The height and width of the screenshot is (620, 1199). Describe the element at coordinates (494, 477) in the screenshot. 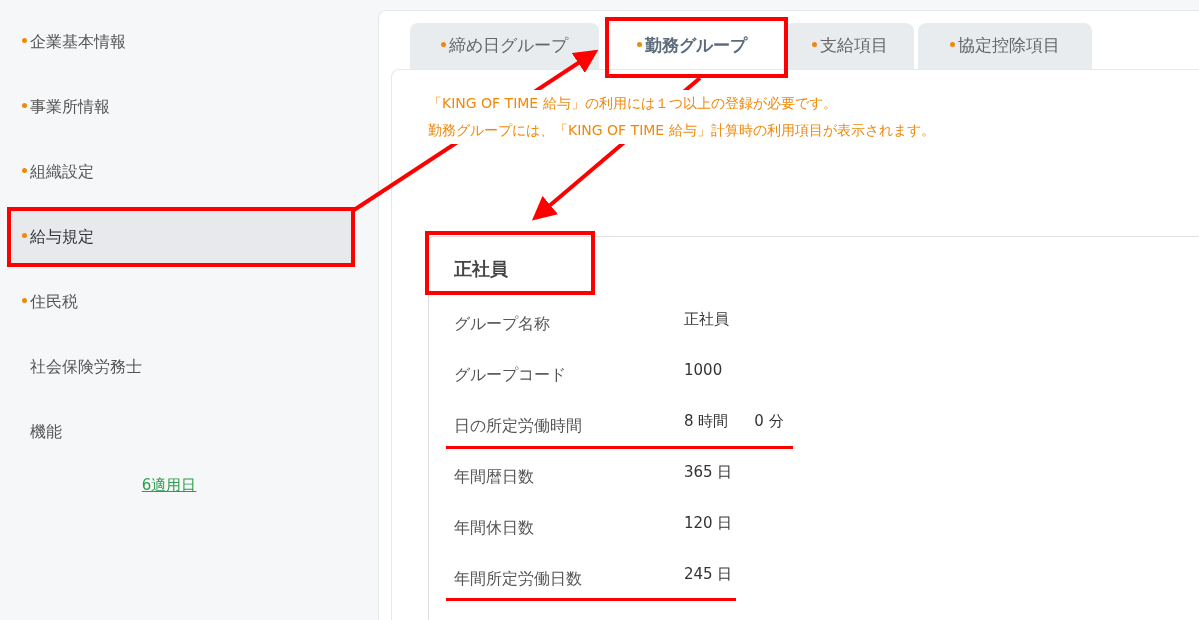

I see `field-label: 年間暦日数` at that location.